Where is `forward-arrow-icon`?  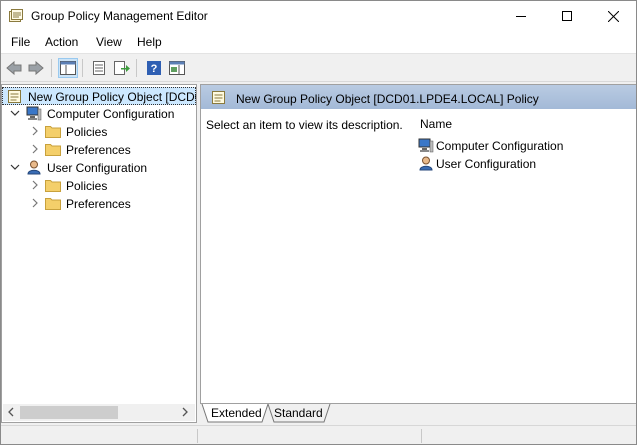 forward-arrow-icon is located at coordinates (36, 68).